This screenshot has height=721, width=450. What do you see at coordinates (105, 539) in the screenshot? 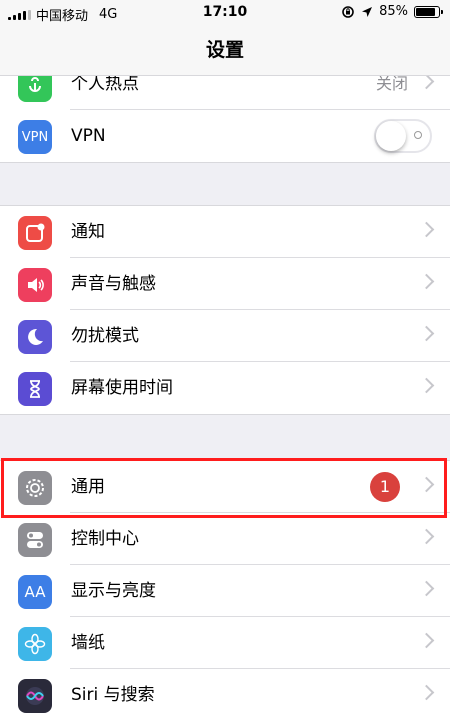
I see `row-label: 控制中心` at bounding box center [105, 539].